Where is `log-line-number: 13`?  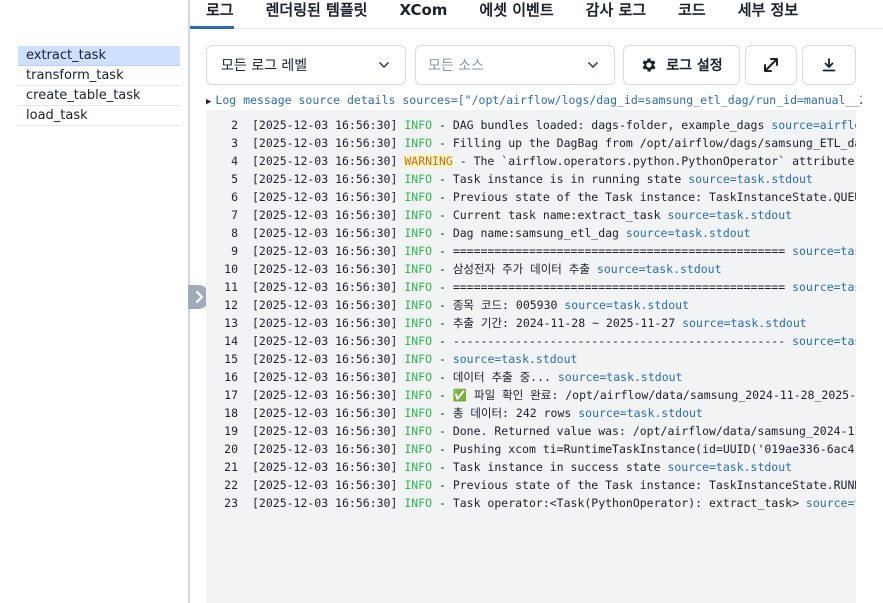 log-line-number: 13 is located at coordinates (231, 323).